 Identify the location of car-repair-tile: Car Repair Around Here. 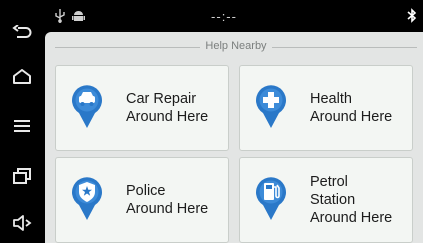
(142, 108).